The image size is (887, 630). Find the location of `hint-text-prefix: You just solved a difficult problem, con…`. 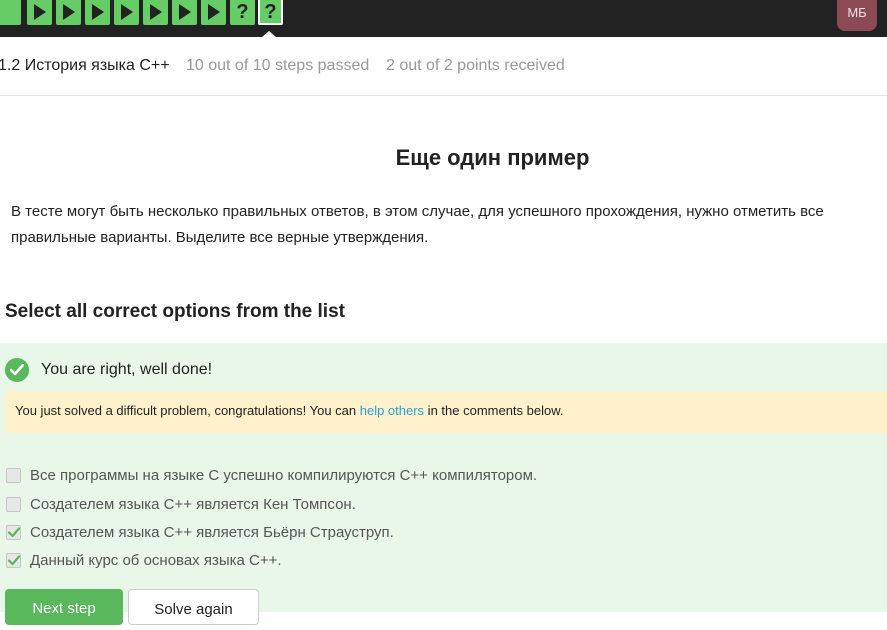

hint-text-prefix: You just solved a difficult problem, con… is located at coordinates (187, 410).